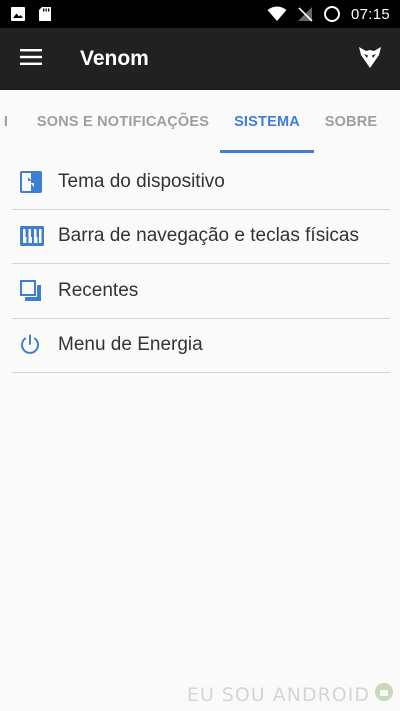 The height and width of the screenshot is (711, 400). I want to click on tab-previous: I, so click(7, 122).